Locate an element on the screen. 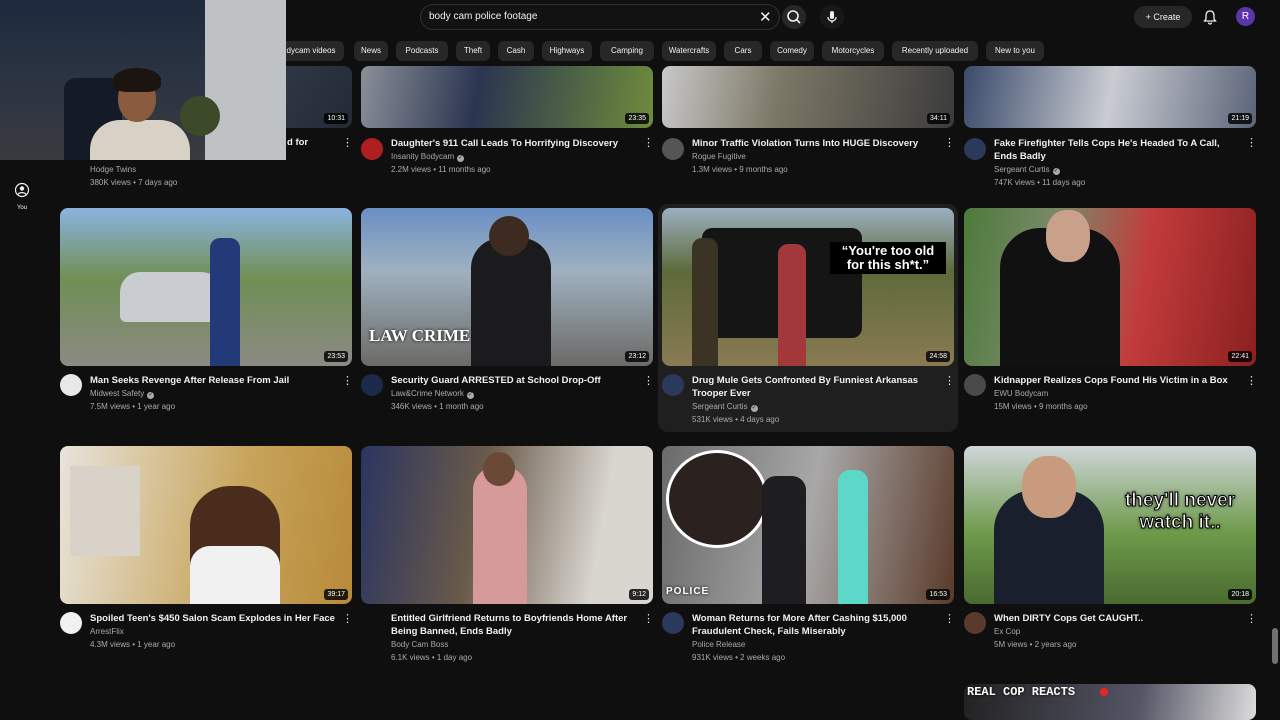  chip: Podcasts is located at coordinates (422, 51).